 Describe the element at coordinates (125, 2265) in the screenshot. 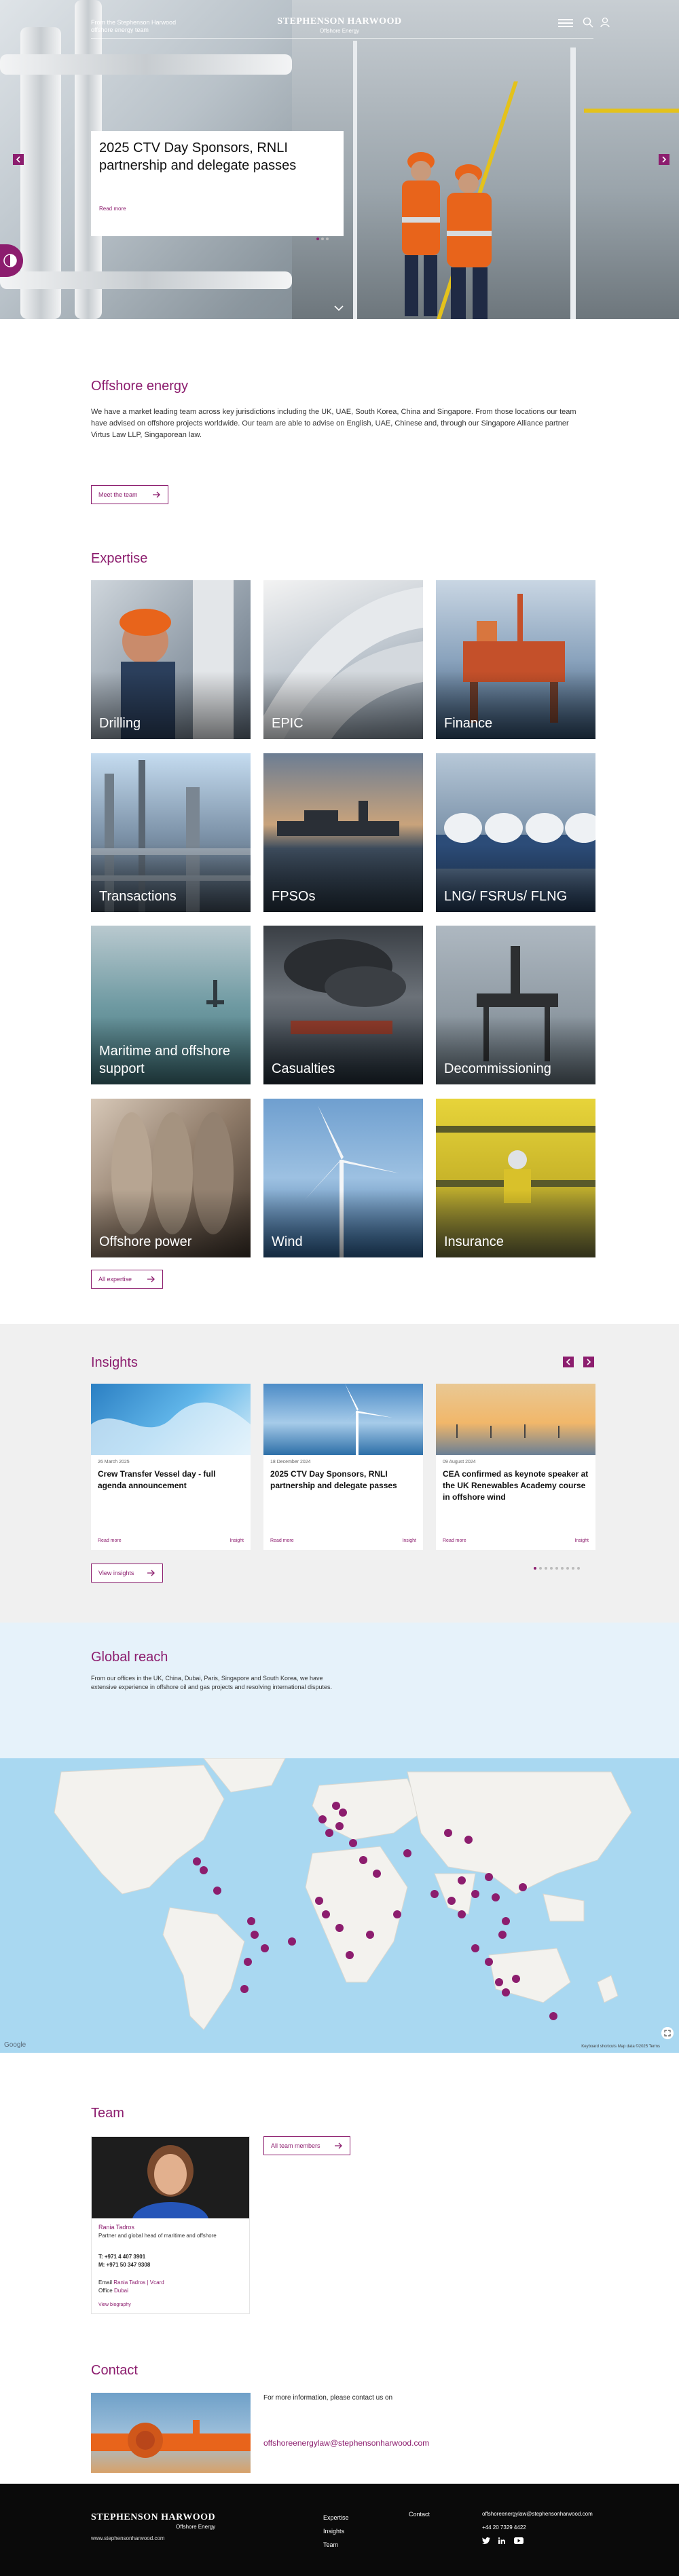

I see `team-member-mob: M: +971 50 347 9308` at that location.